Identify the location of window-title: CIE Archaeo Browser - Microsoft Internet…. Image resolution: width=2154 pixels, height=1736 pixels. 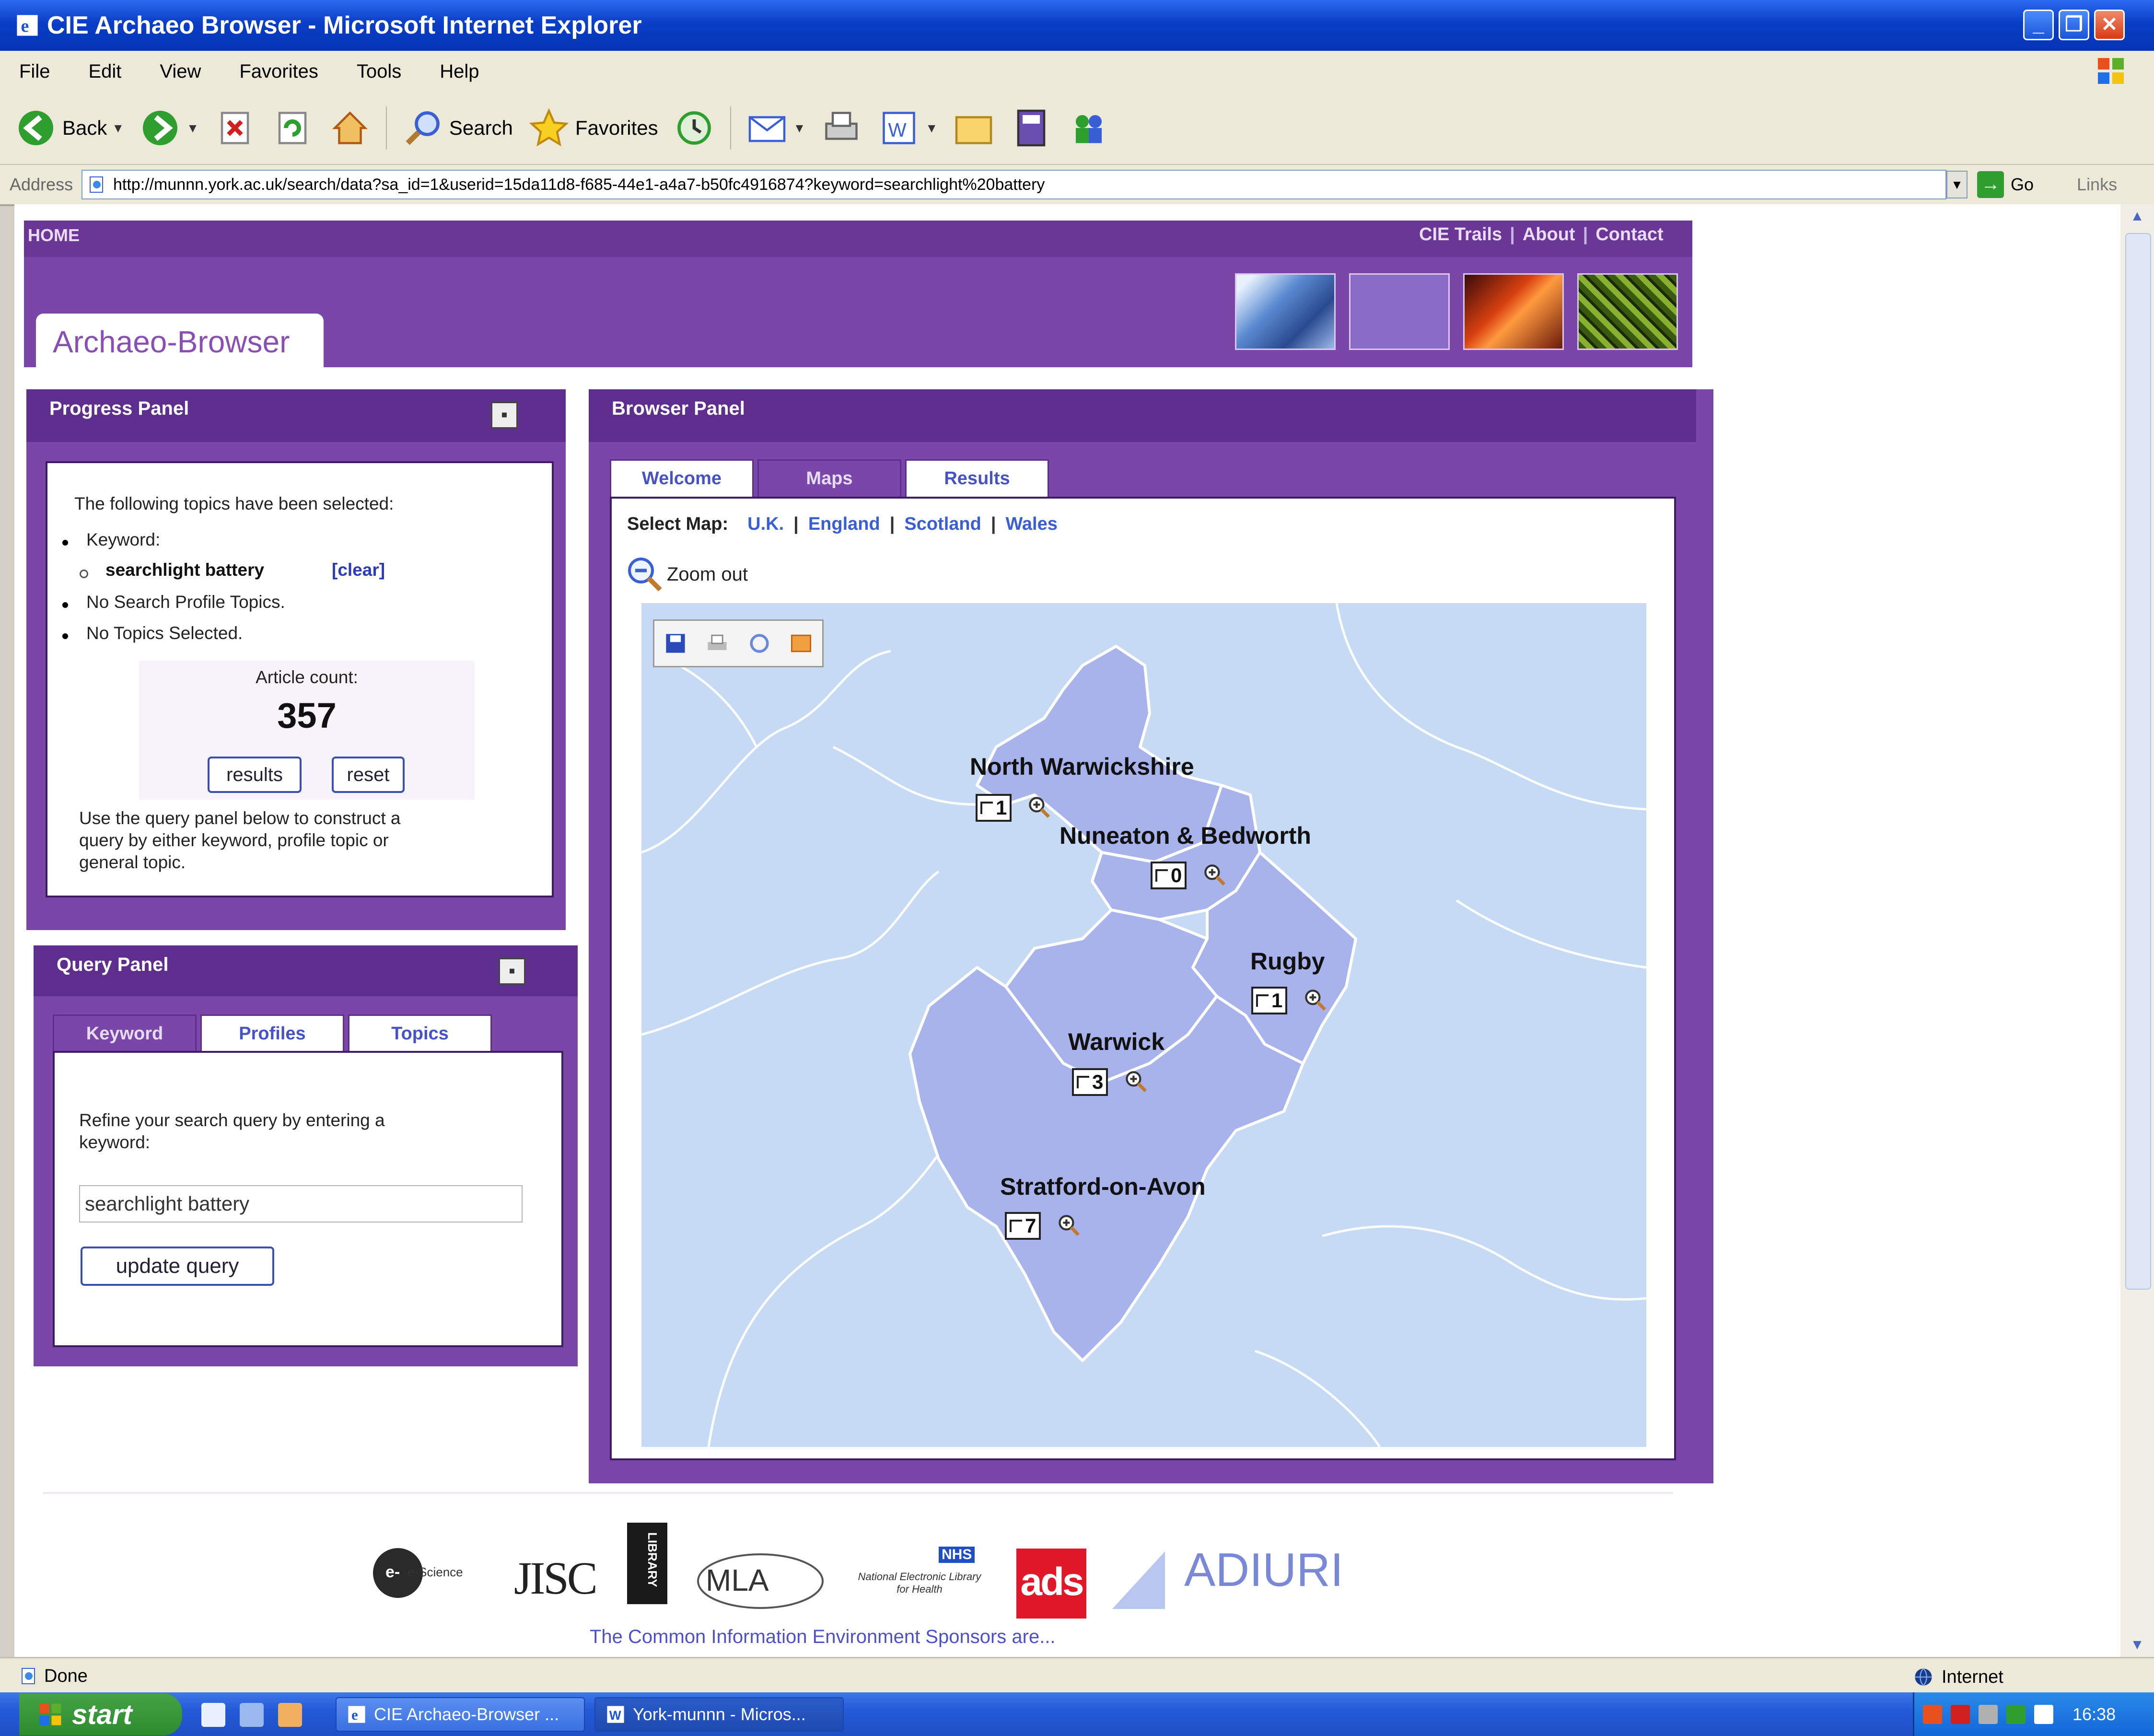
(344, 25).